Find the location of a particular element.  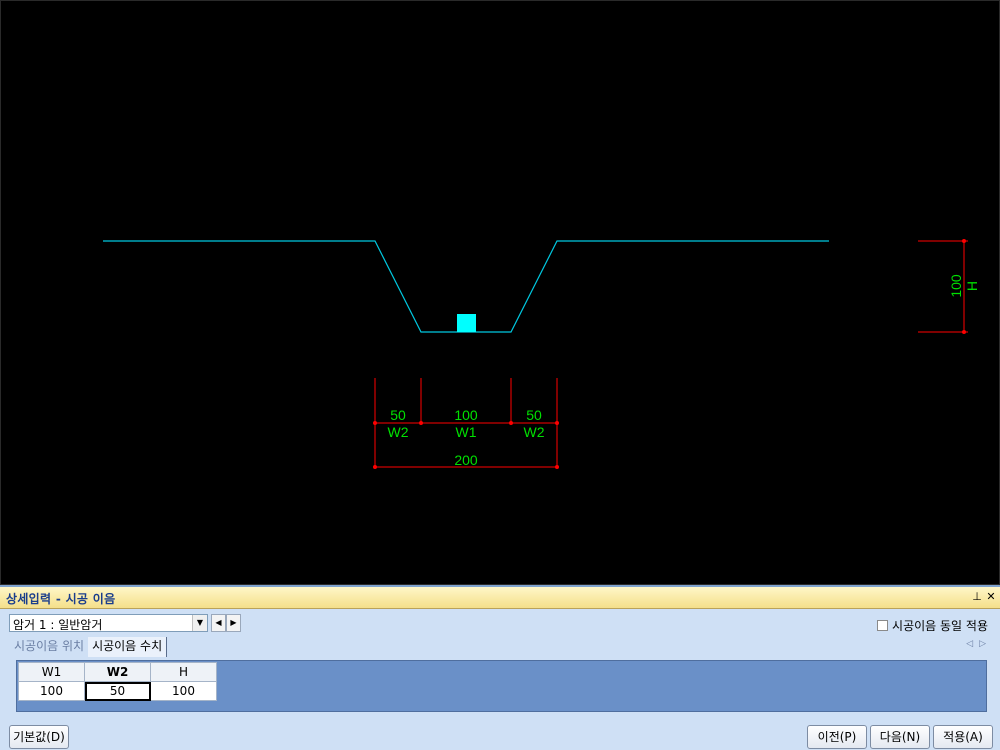

tab-joint-values: 시공이음 수치 is located at coordinates (128, 647).